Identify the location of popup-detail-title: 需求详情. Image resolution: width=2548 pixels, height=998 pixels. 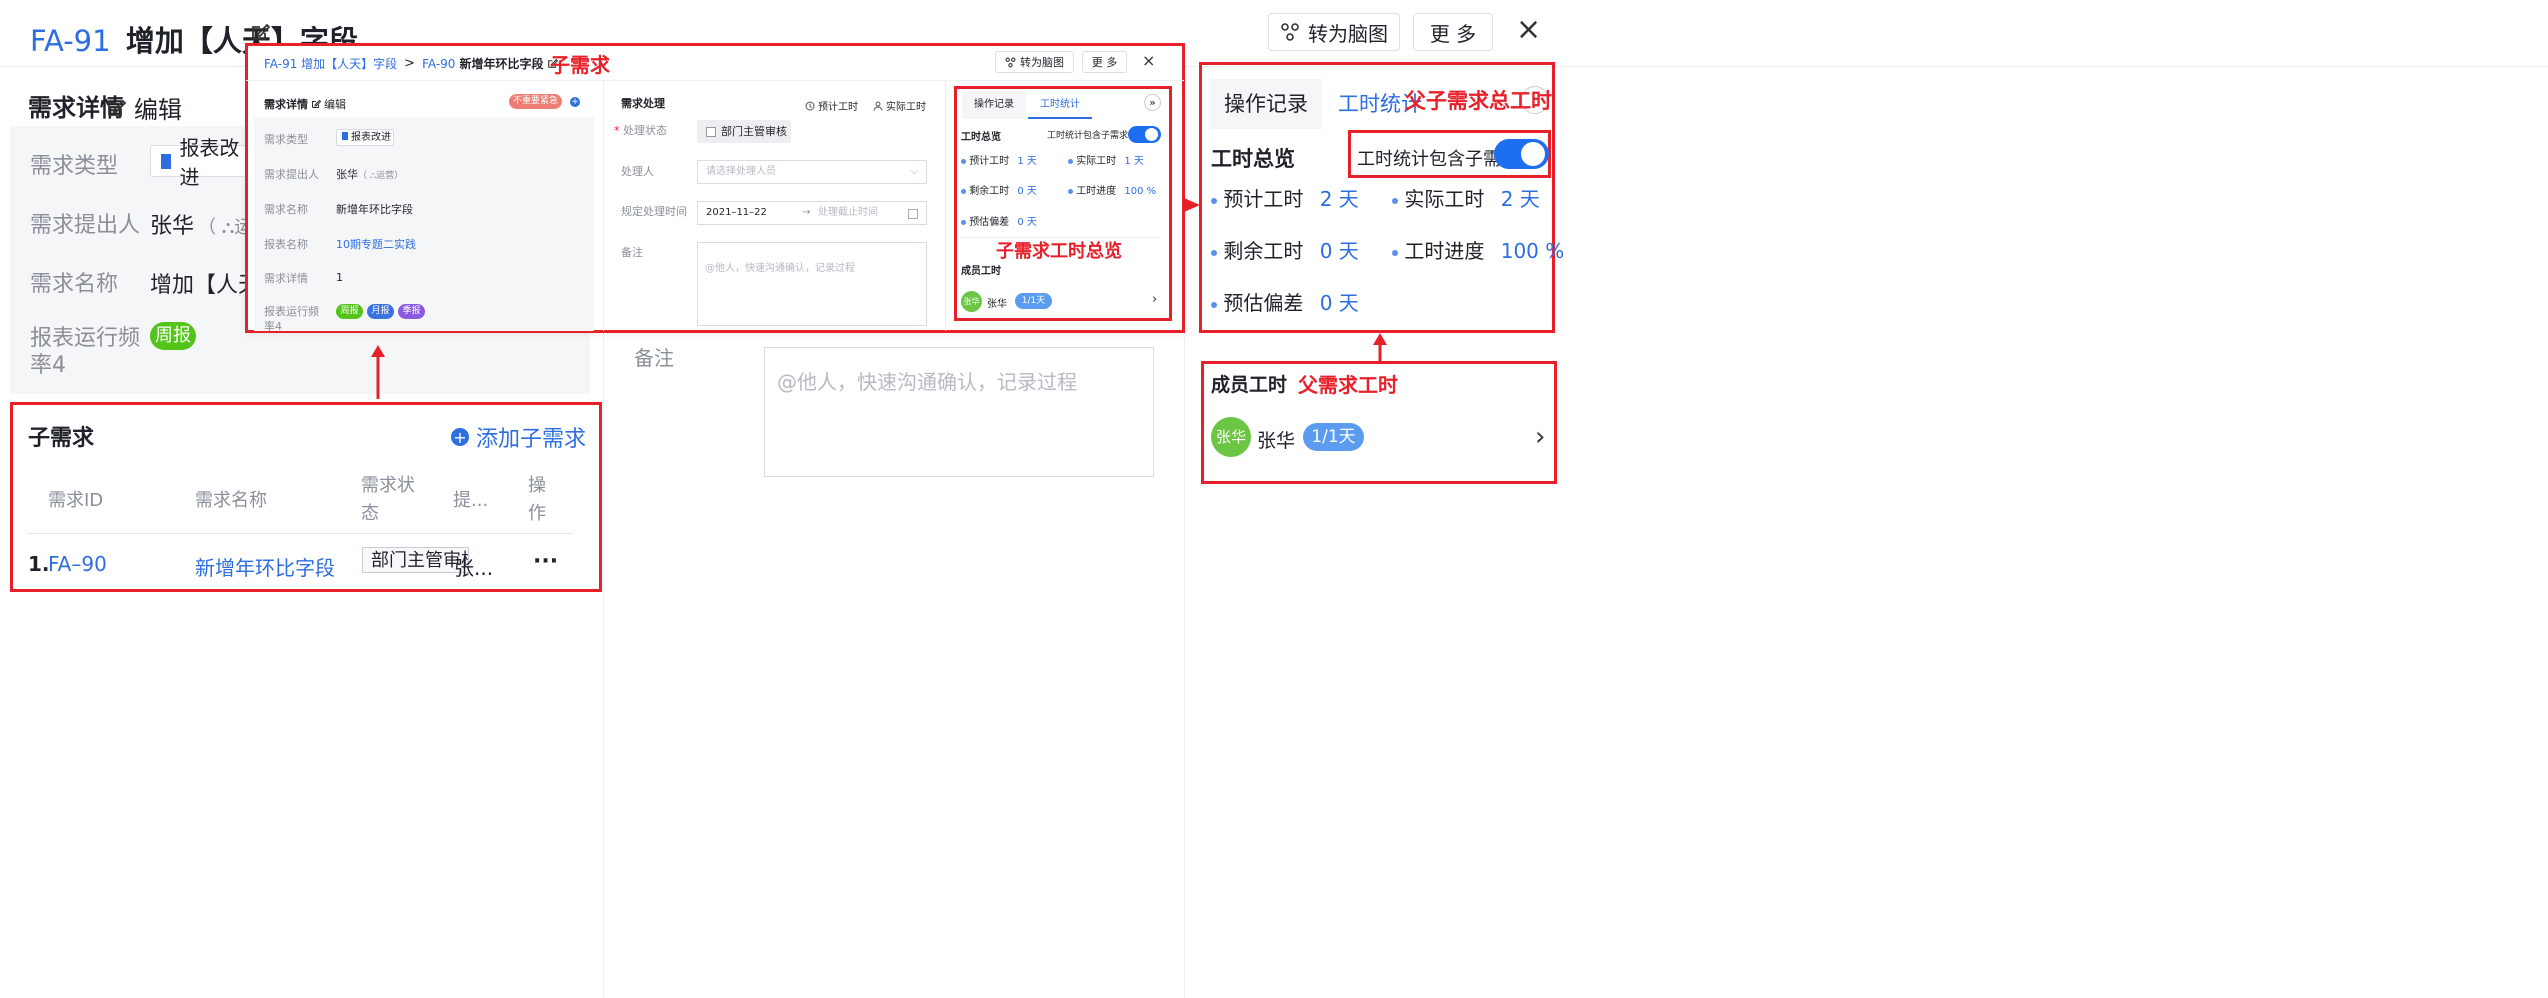
(286, 104).